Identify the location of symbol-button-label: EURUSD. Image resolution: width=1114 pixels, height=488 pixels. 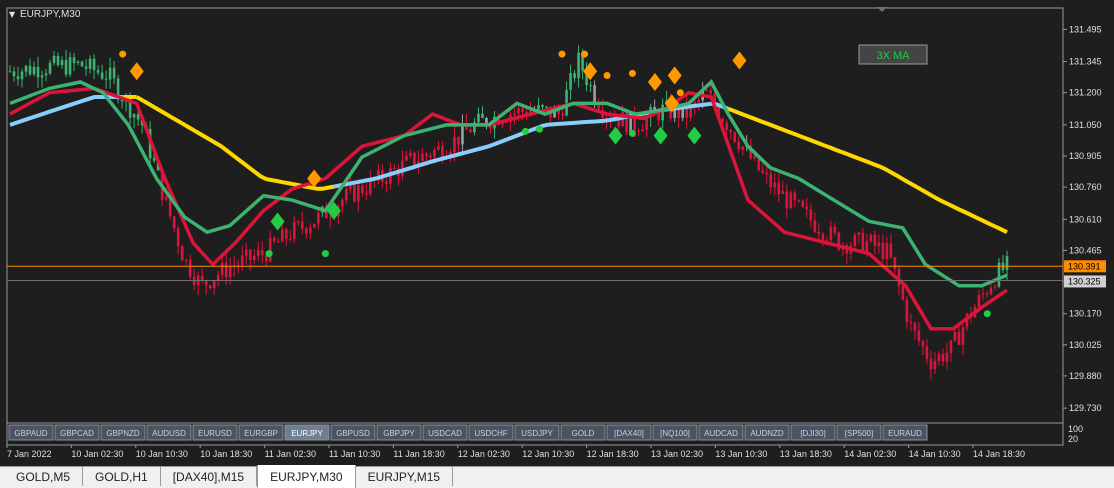
(215, 433).